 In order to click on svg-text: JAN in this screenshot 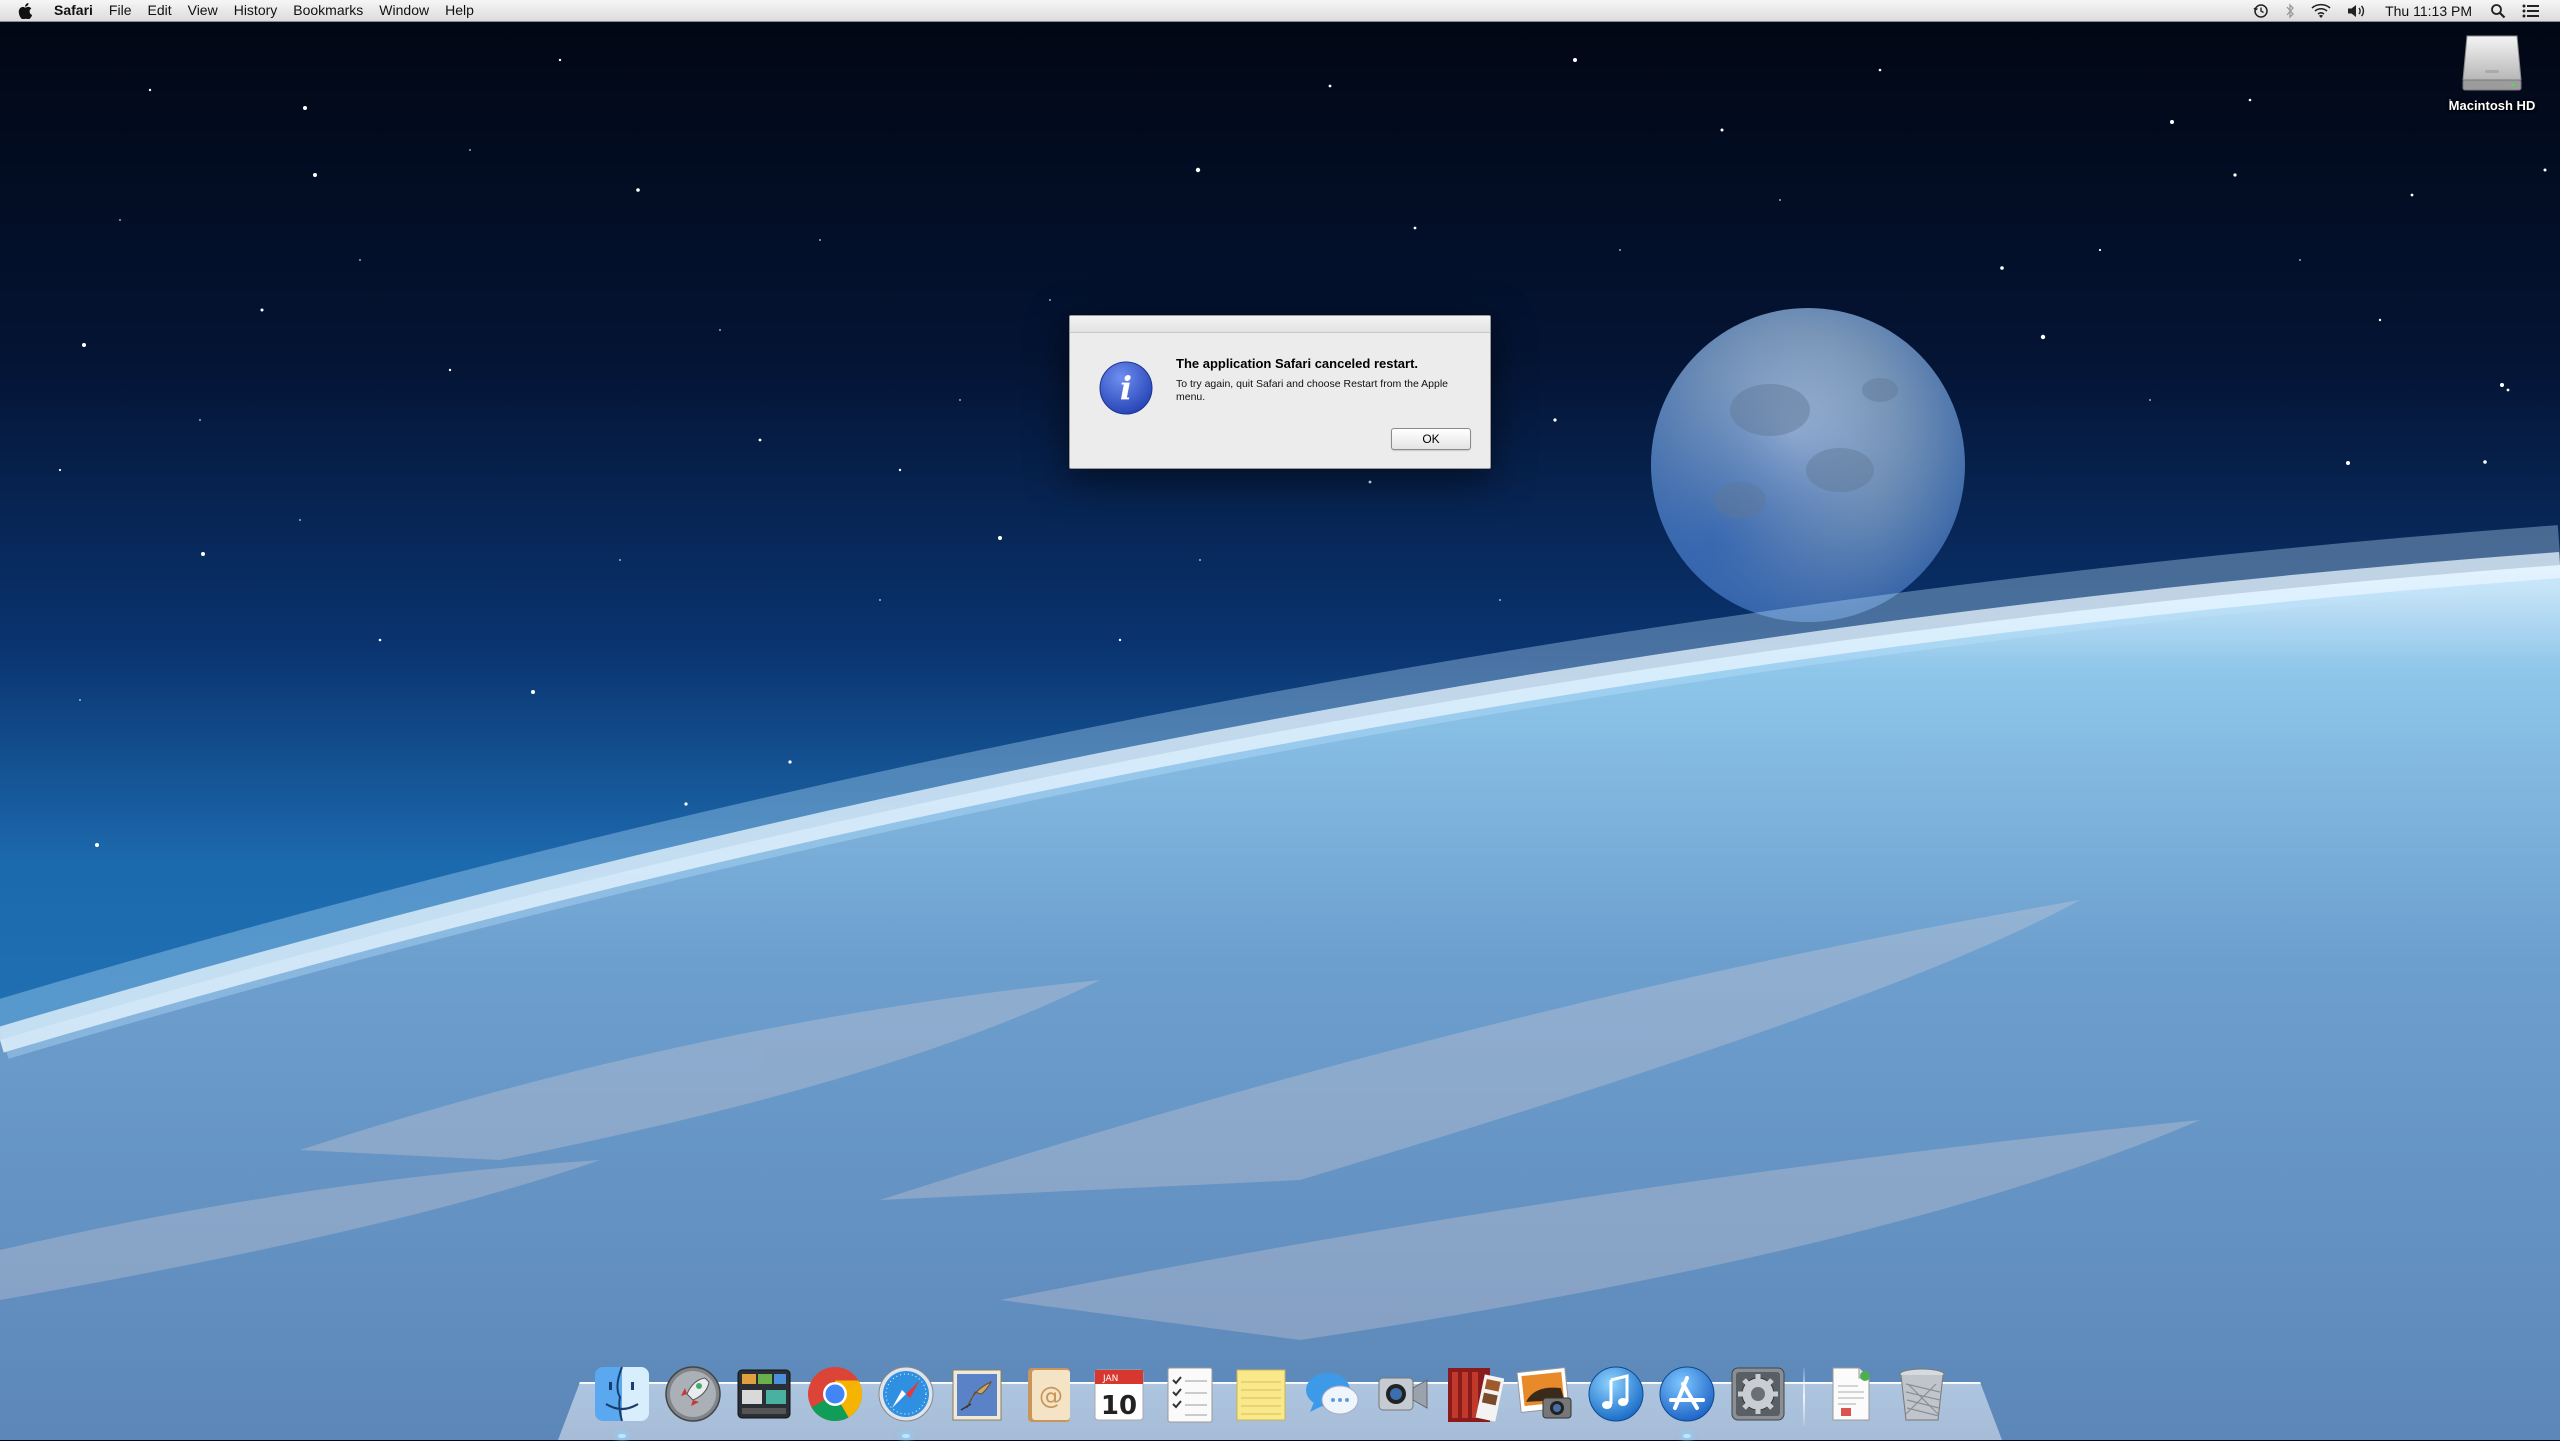, I will do `click(1110, 1379)`.